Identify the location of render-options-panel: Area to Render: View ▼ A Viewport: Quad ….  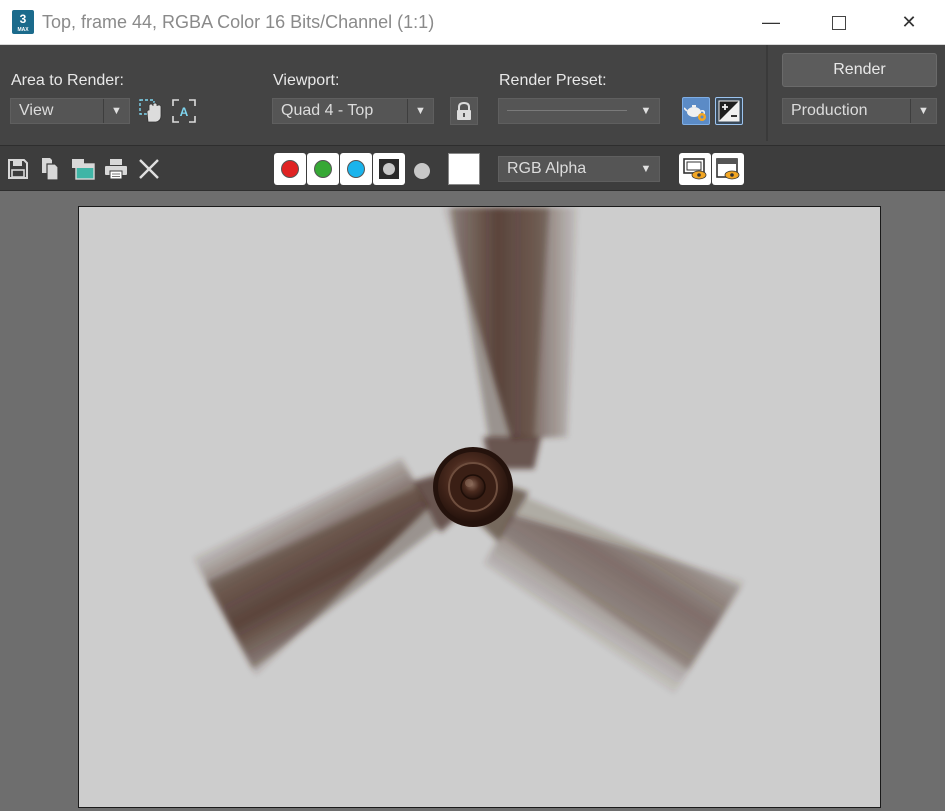
(384, 93).